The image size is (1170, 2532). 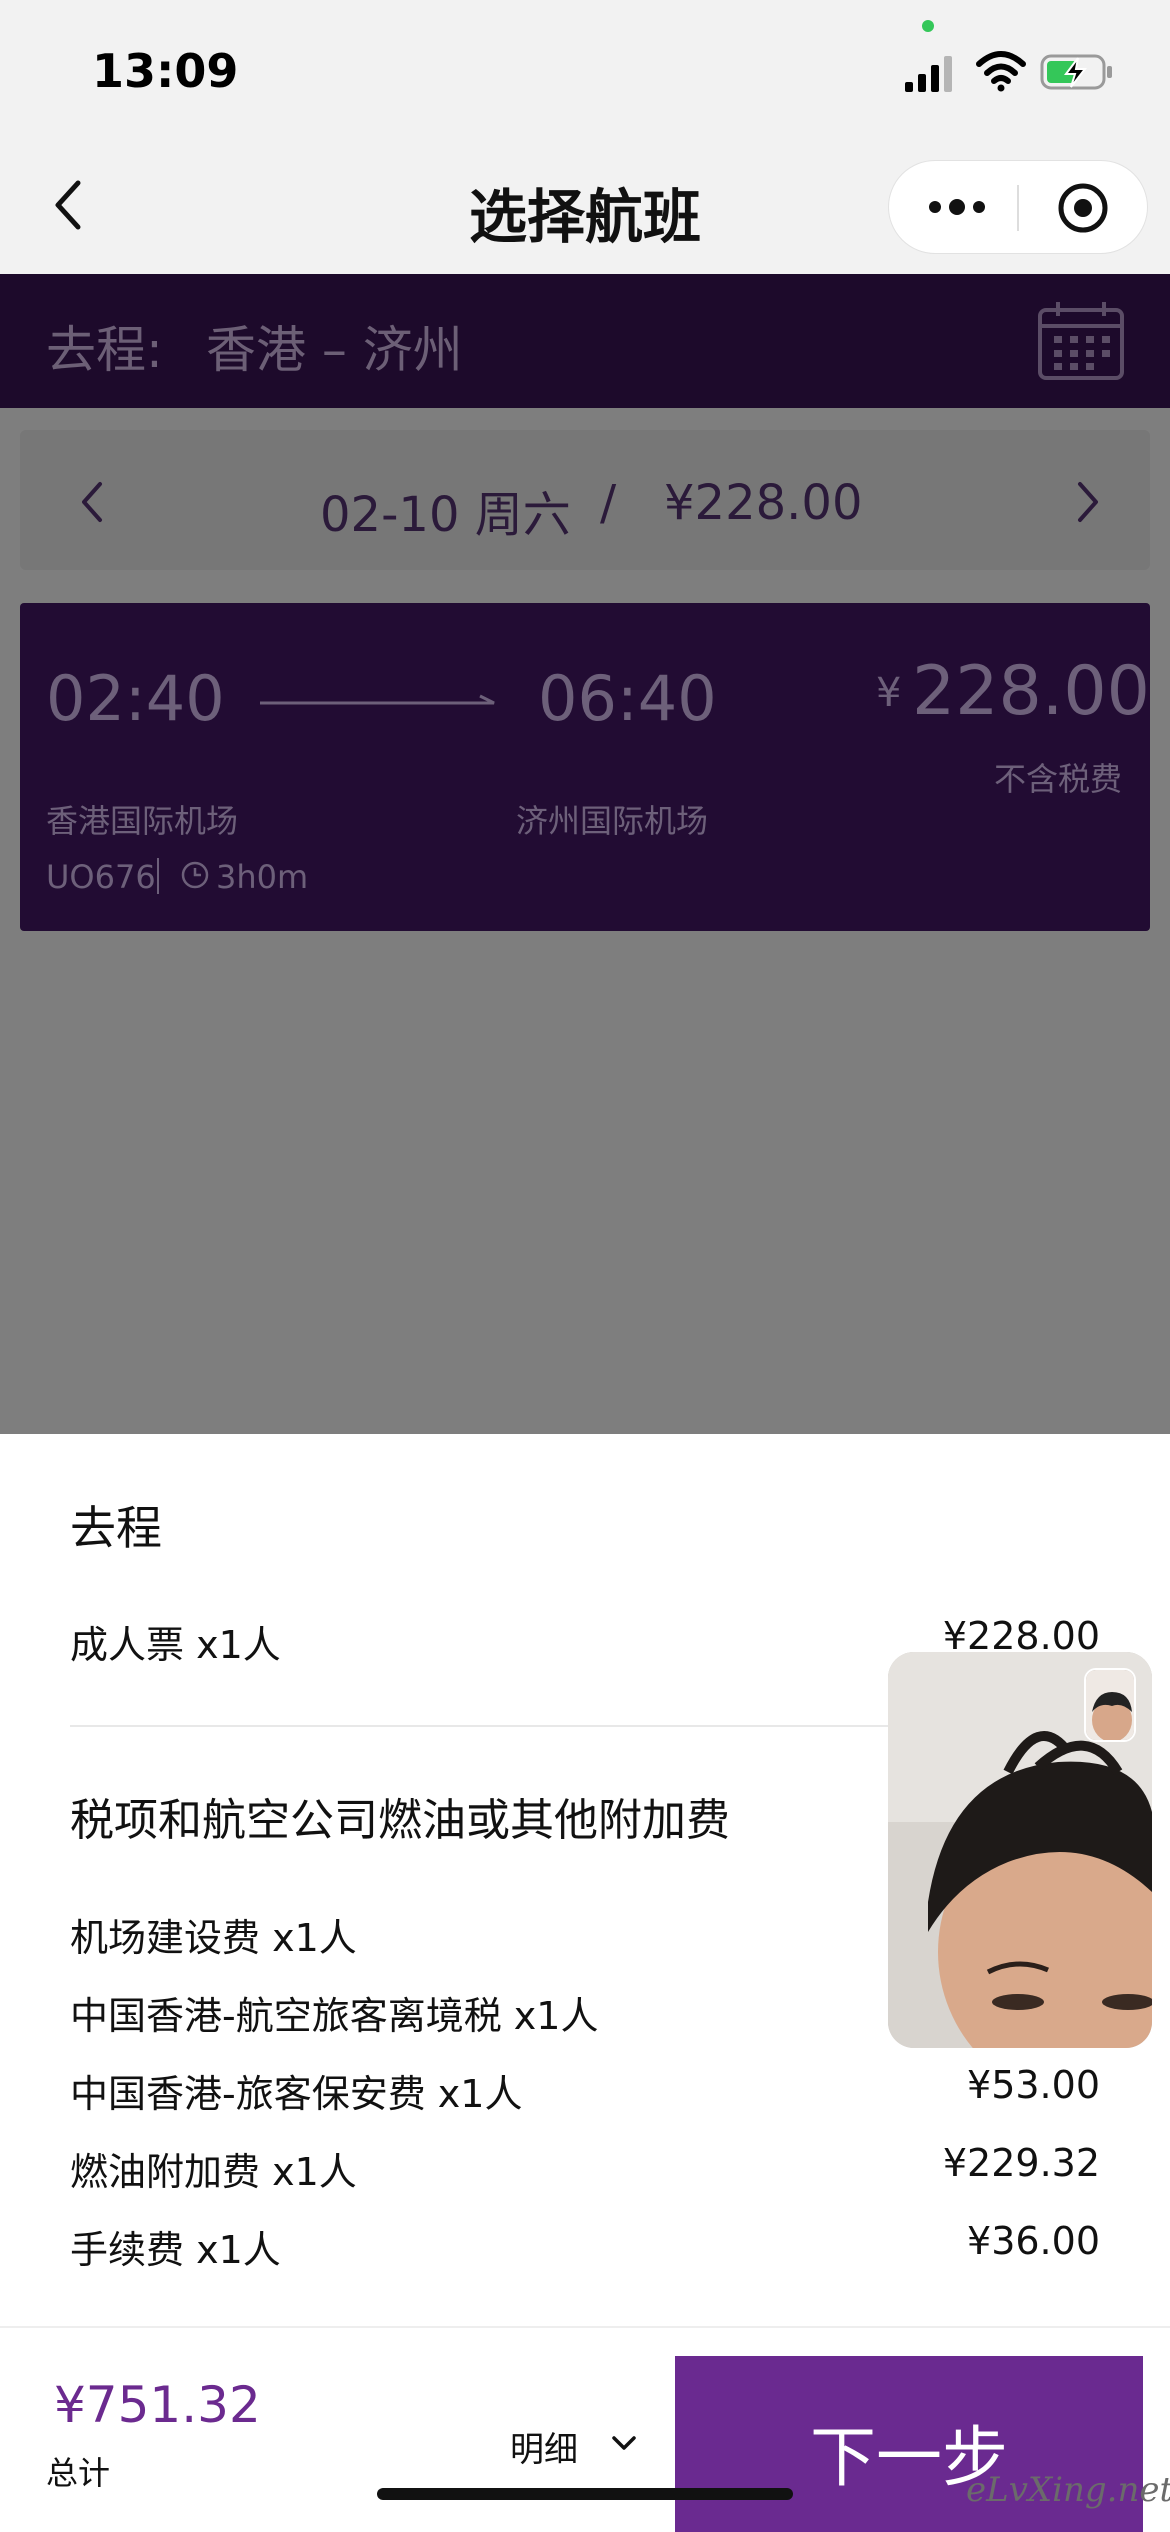 What do you see at coordinates (400, 1820) in the screenshot?
I see `tax-section-title: 税项和航空公司燃油或其他附加费` at bounding box center [400, 1820].